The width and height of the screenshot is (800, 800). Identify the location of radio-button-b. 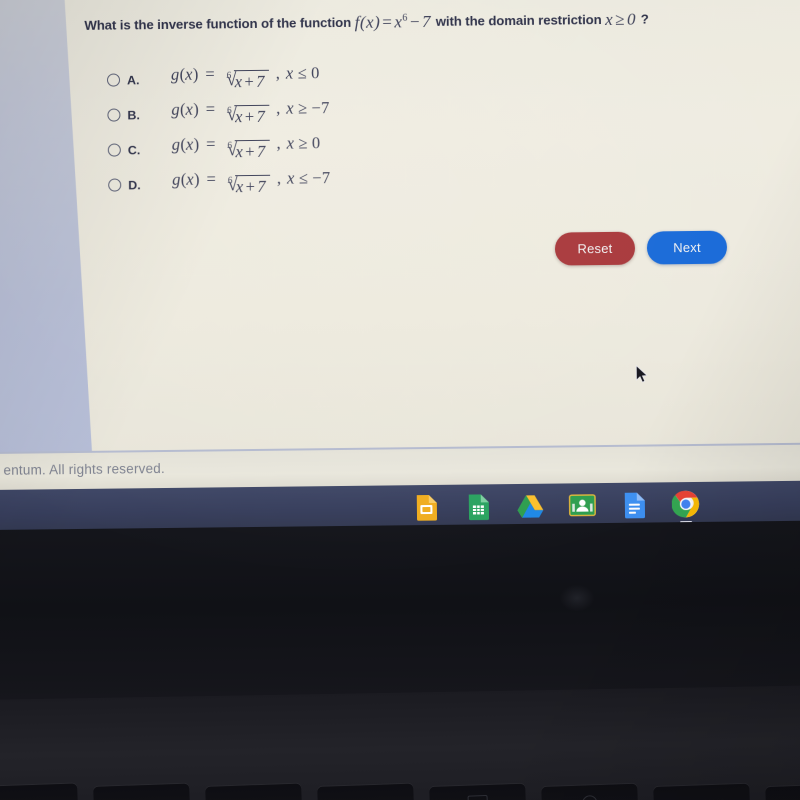
(113, 114).